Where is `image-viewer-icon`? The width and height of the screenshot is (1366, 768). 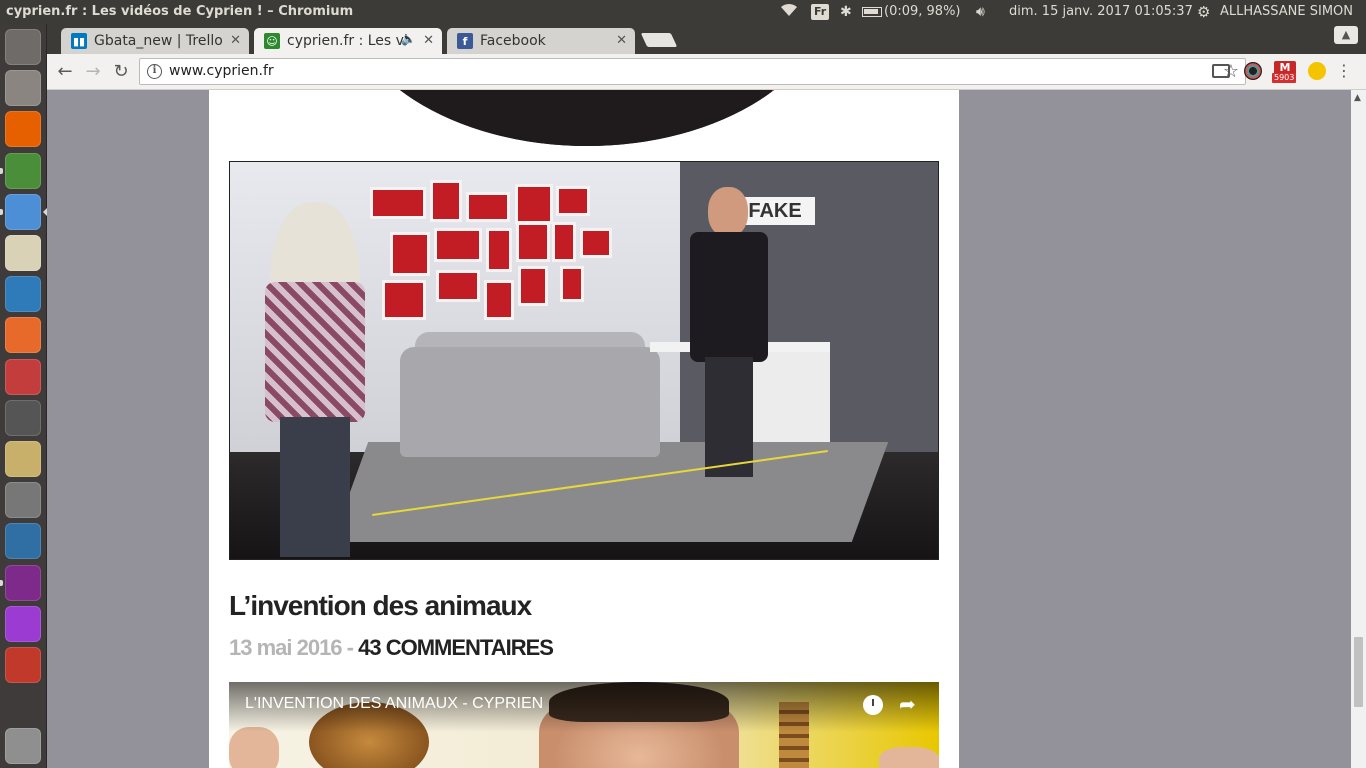
image-viewer-icon is located at coordinates (23, 253).